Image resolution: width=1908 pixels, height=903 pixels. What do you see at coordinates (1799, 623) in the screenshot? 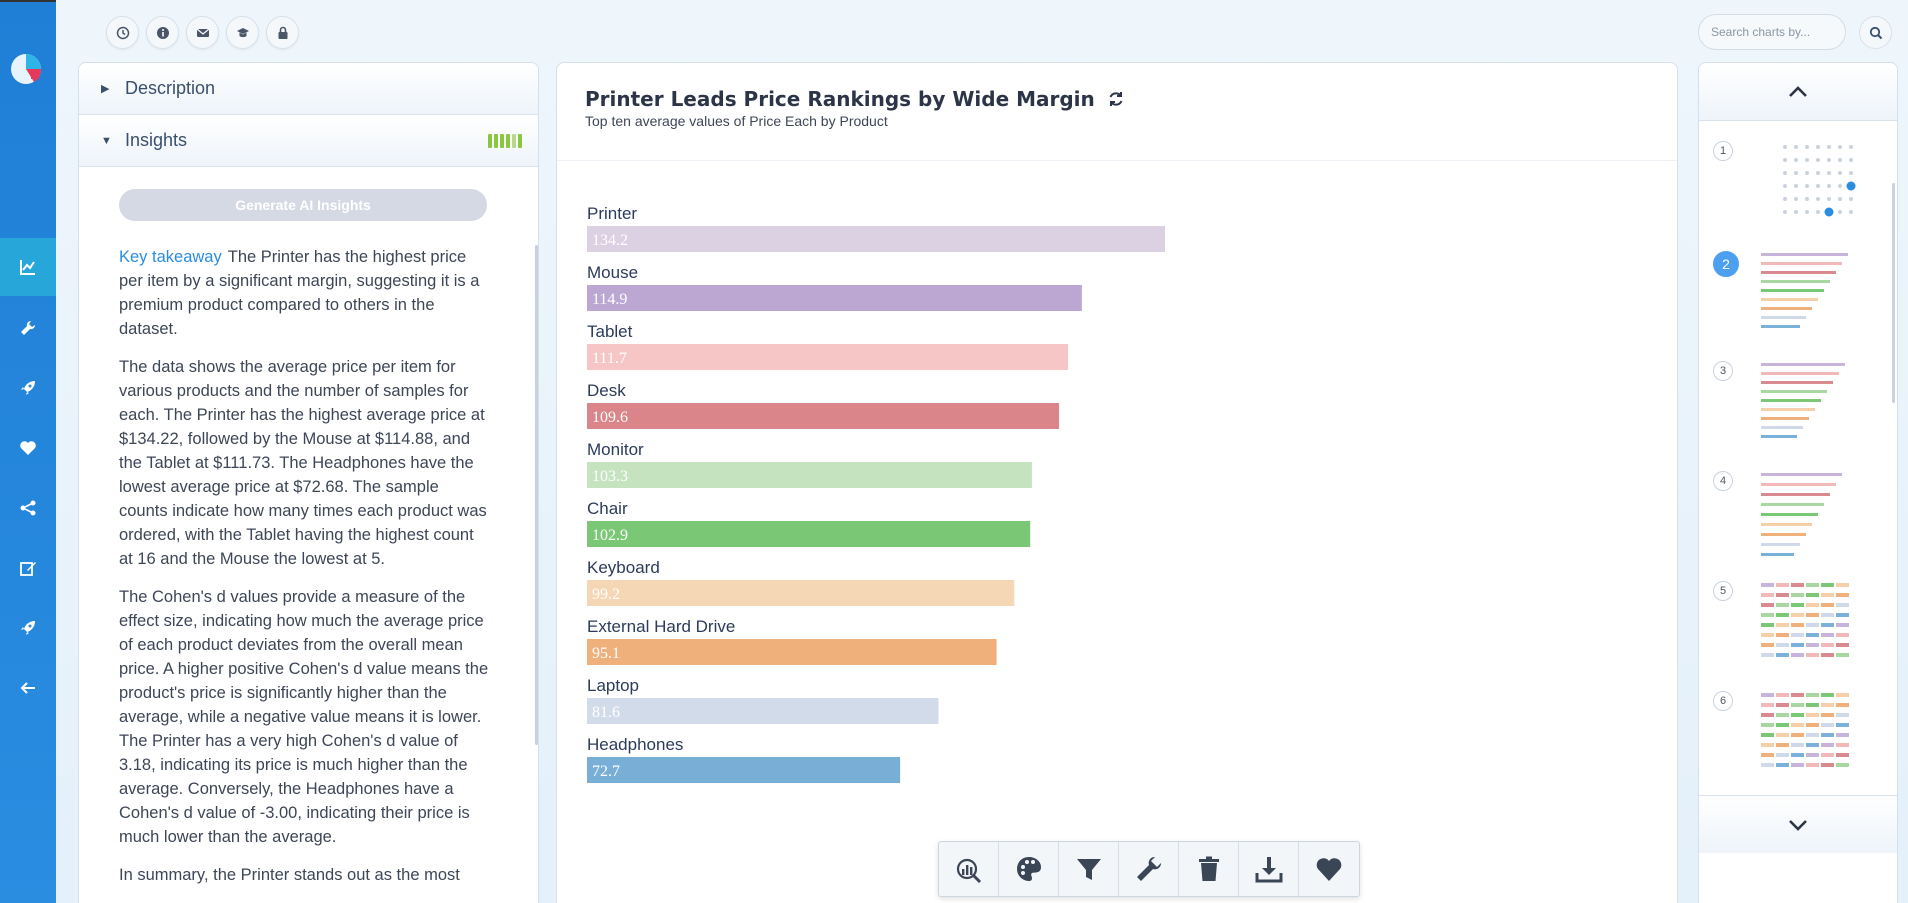
I see `chart-thumbnail: 5` at bounding box center [1799, 623].